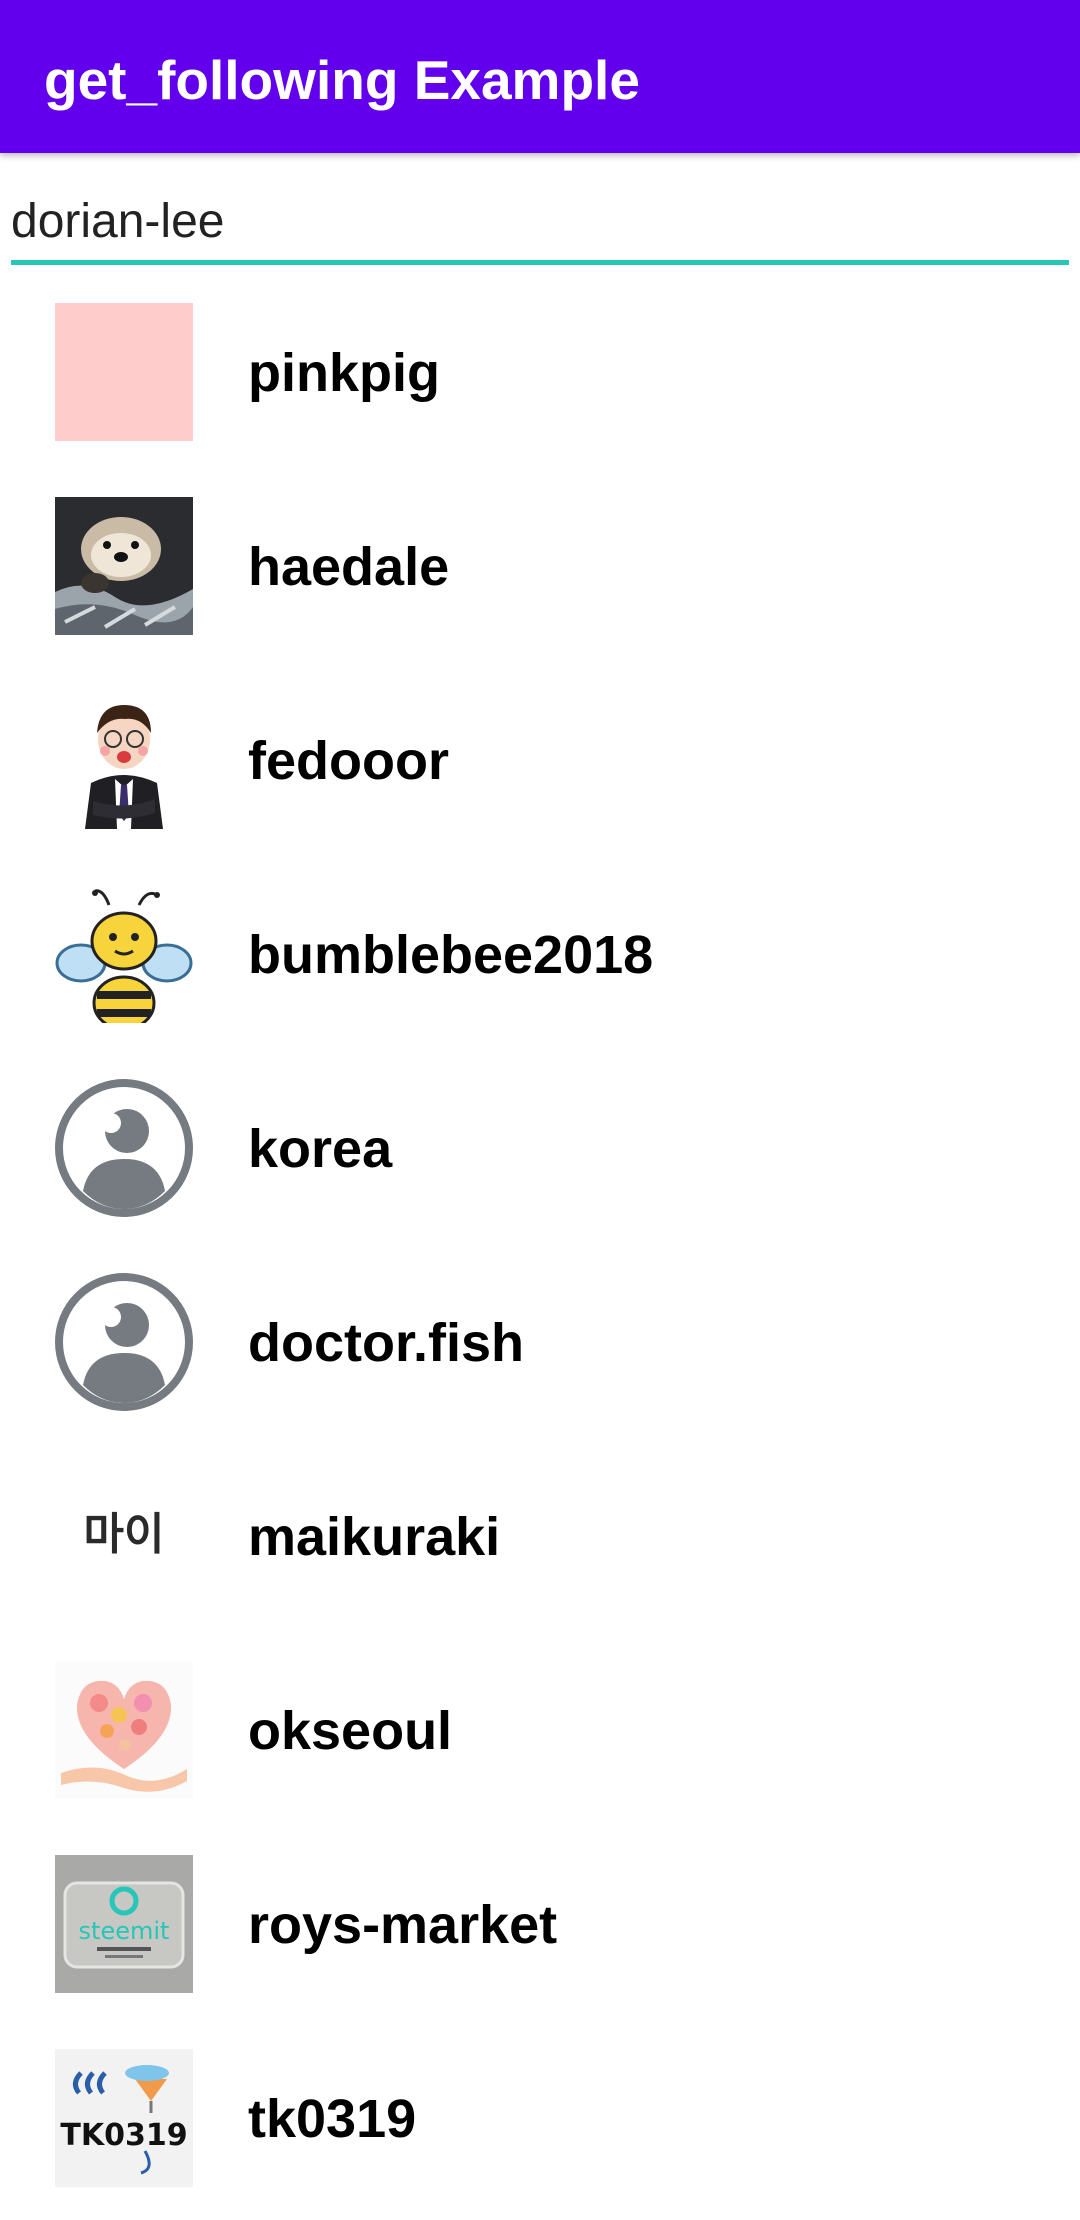 The image size is (1080, 2220). Describe the element at coordinates (386, 1343) in the screenshot. I see `username-label: doctor.fish` at that location.